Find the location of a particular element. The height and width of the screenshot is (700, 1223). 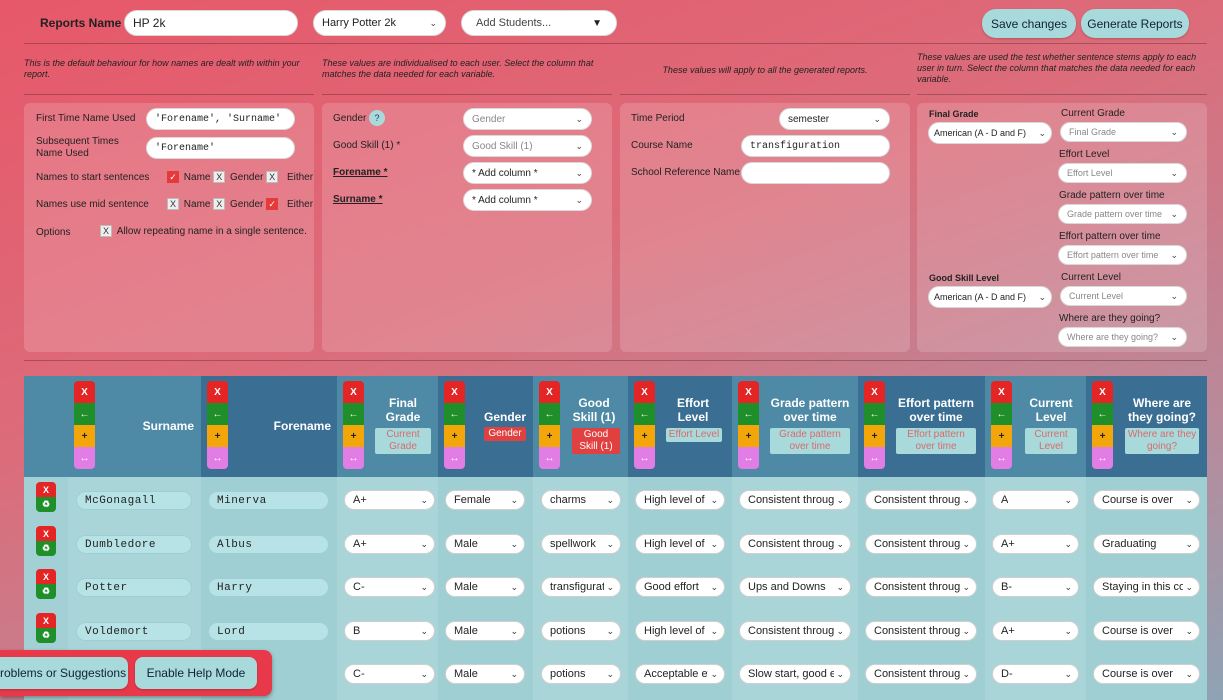

mid-name-checkbox: X is located at coordinates (173, 204).